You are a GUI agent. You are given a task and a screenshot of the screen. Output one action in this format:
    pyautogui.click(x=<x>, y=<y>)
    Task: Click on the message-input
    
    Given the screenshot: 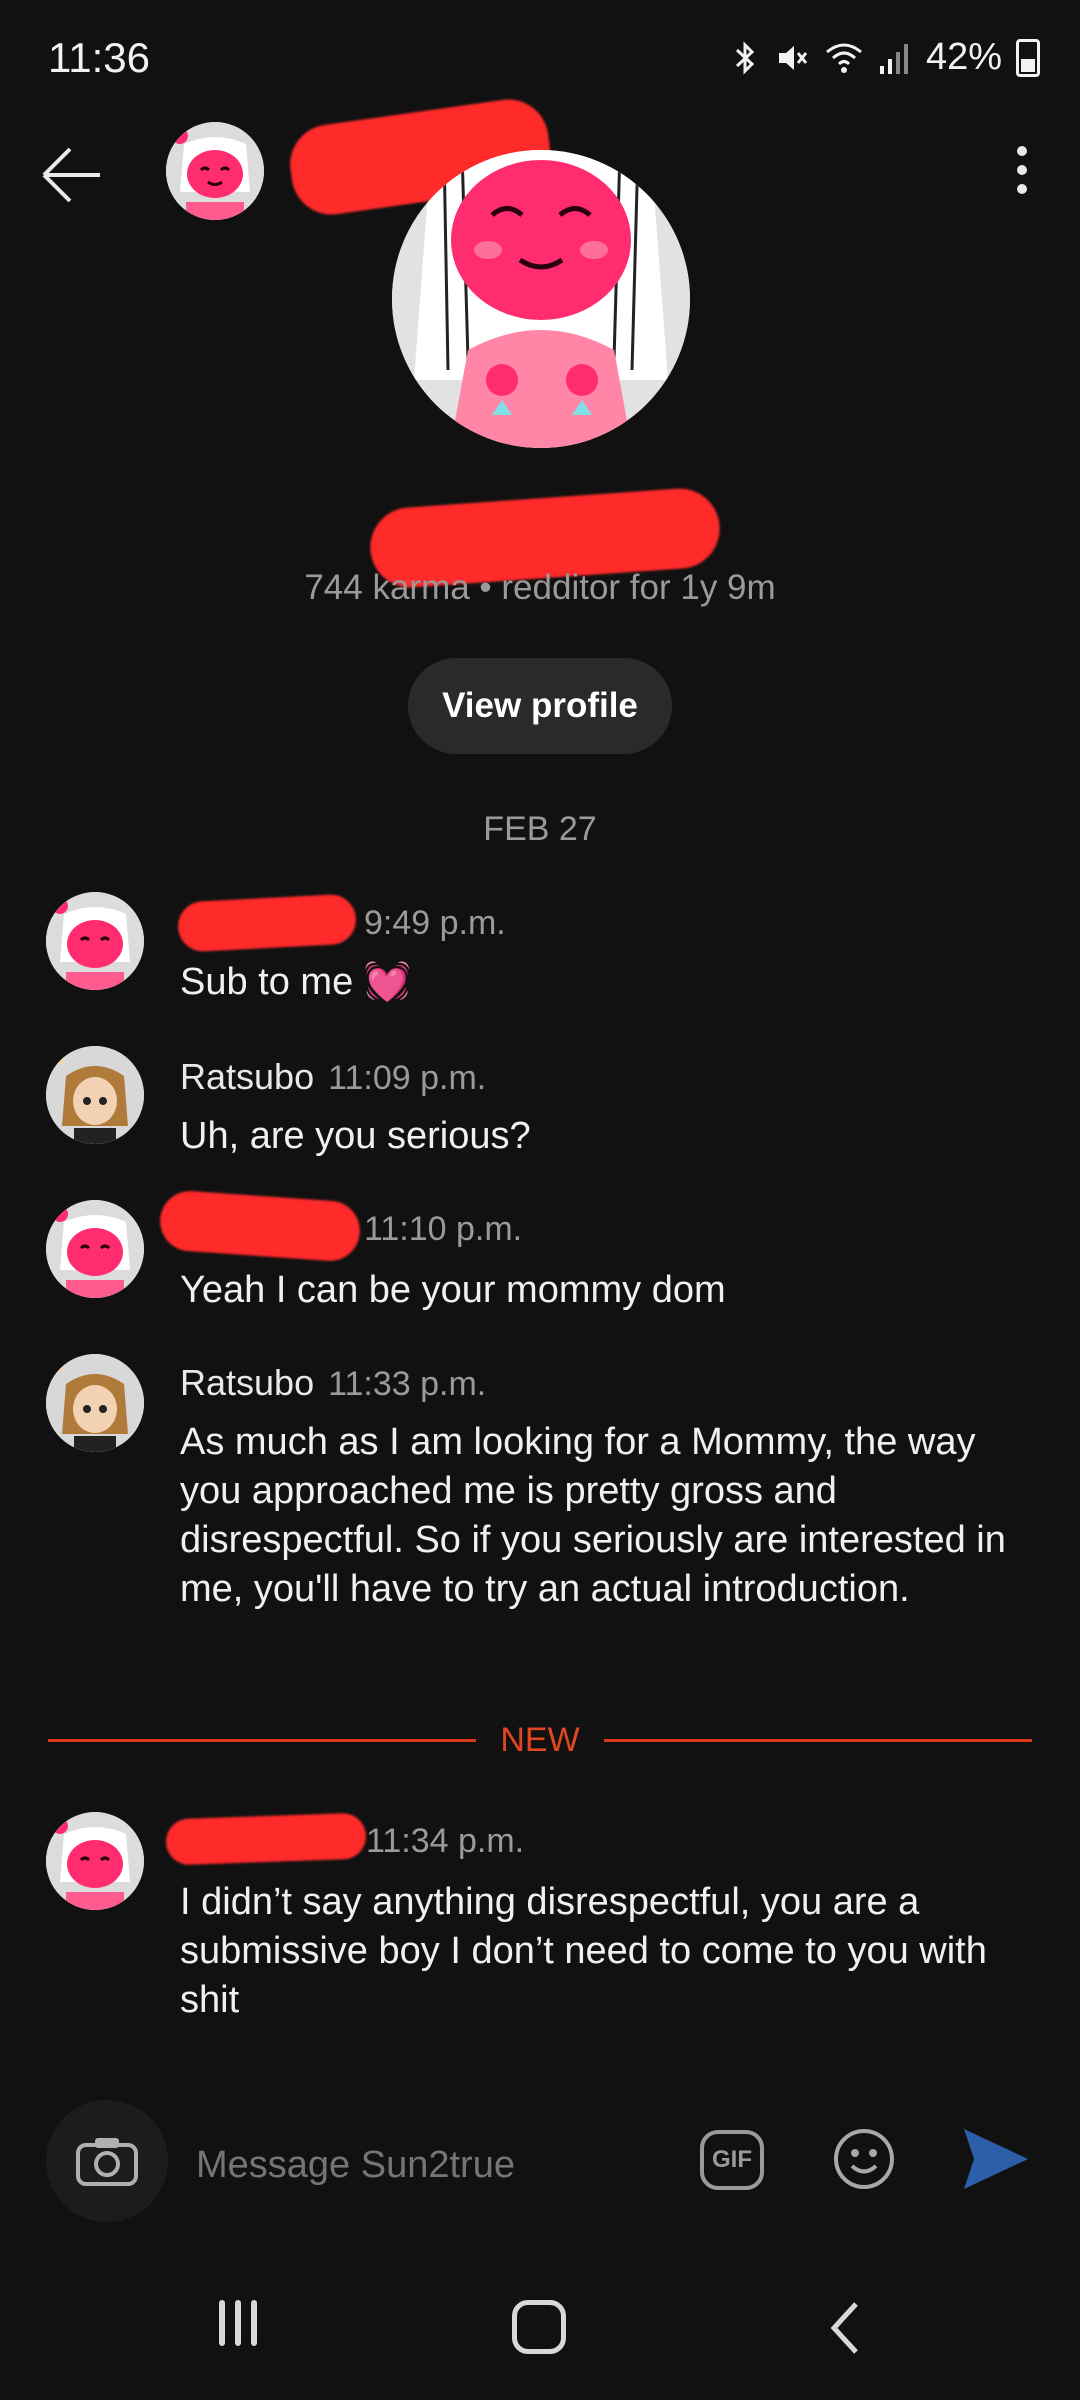 What is the action you would take?
    pyautogui.click(x=436, y=2165)
    